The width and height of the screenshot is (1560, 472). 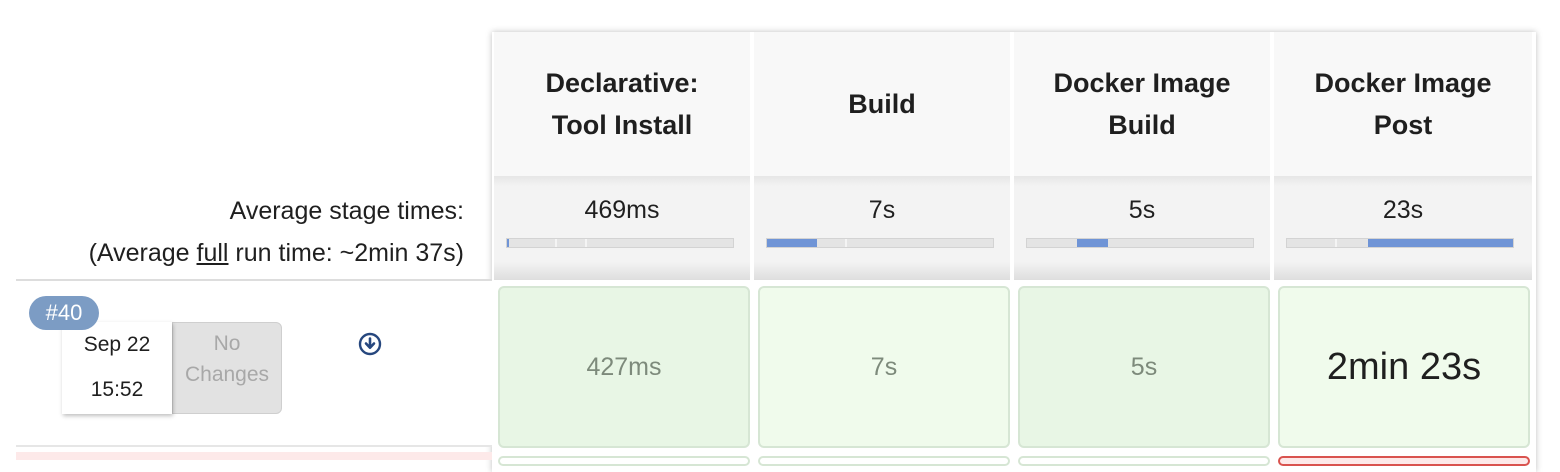 What do you see at coordinates (227, 343) in the screenshot?
I see `changes-label: No` at bounding box center [227, 343].